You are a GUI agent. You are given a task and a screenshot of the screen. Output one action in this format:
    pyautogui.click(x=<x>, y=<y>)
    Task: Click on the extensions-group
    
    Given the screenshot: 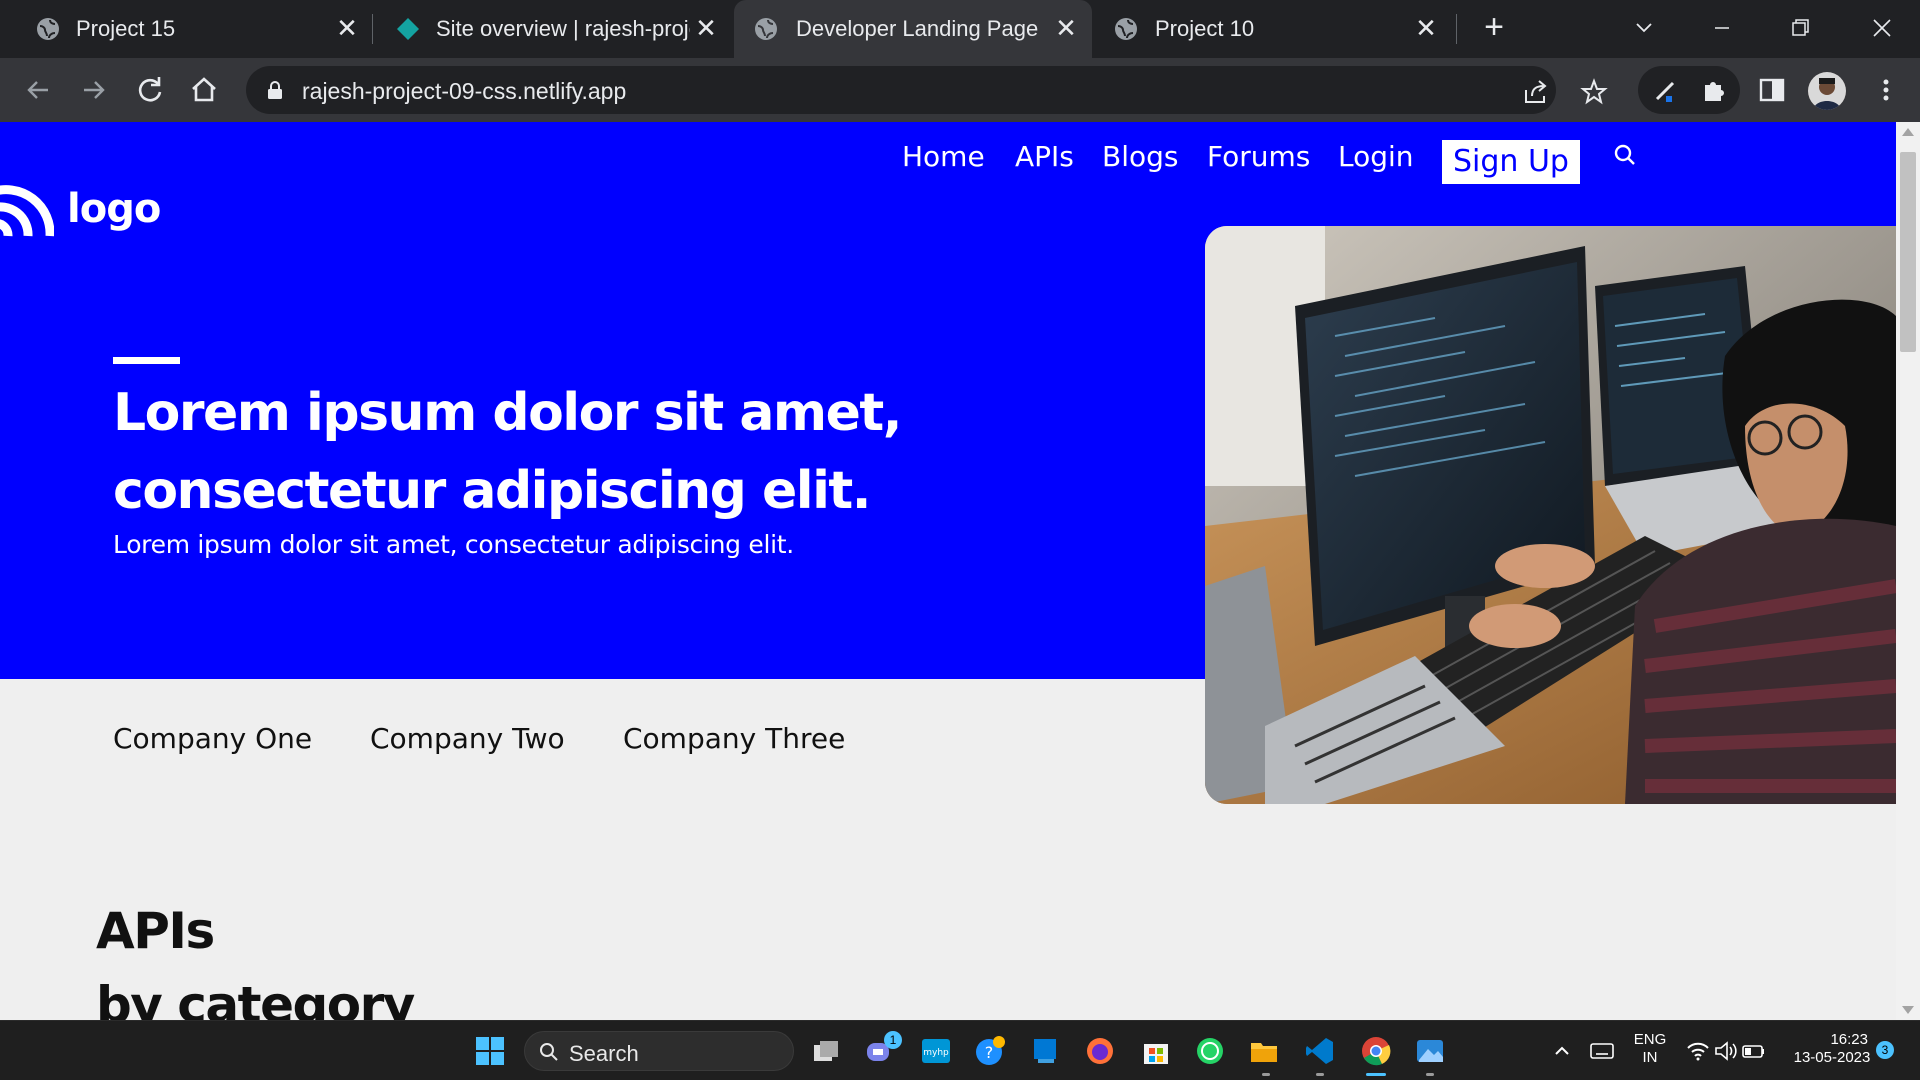 What is the action you would take?
    pyautogui.click(x=1689, y=90)
    